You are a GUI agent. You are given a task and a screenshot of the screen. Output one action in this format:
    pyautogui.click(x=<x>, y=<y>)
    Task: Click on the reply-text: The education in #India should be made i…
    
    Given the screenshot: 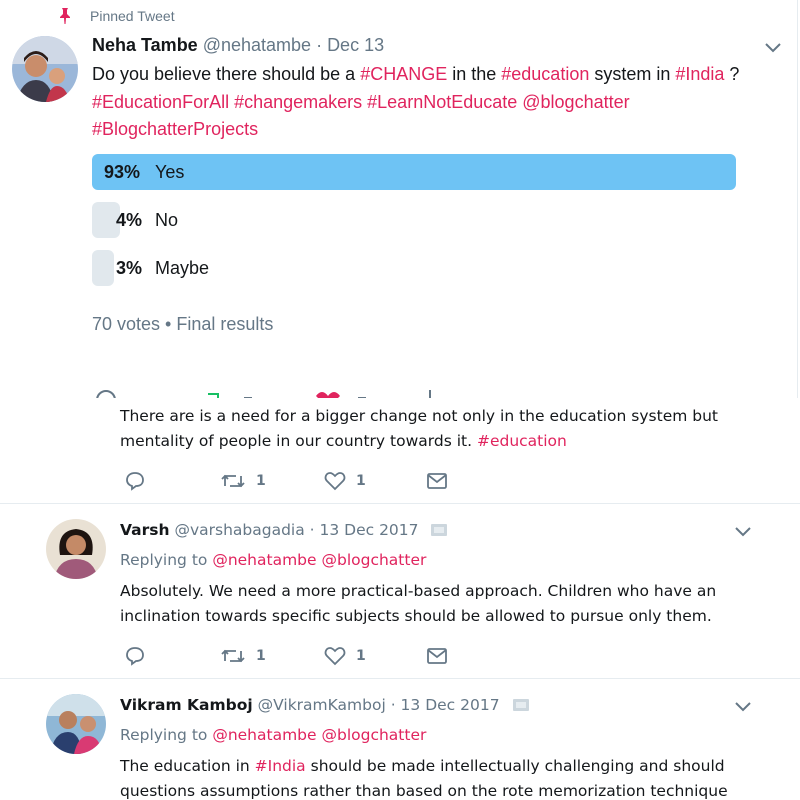 What is the action you would take?
    pyautogui.click(x=424, y=778)
    